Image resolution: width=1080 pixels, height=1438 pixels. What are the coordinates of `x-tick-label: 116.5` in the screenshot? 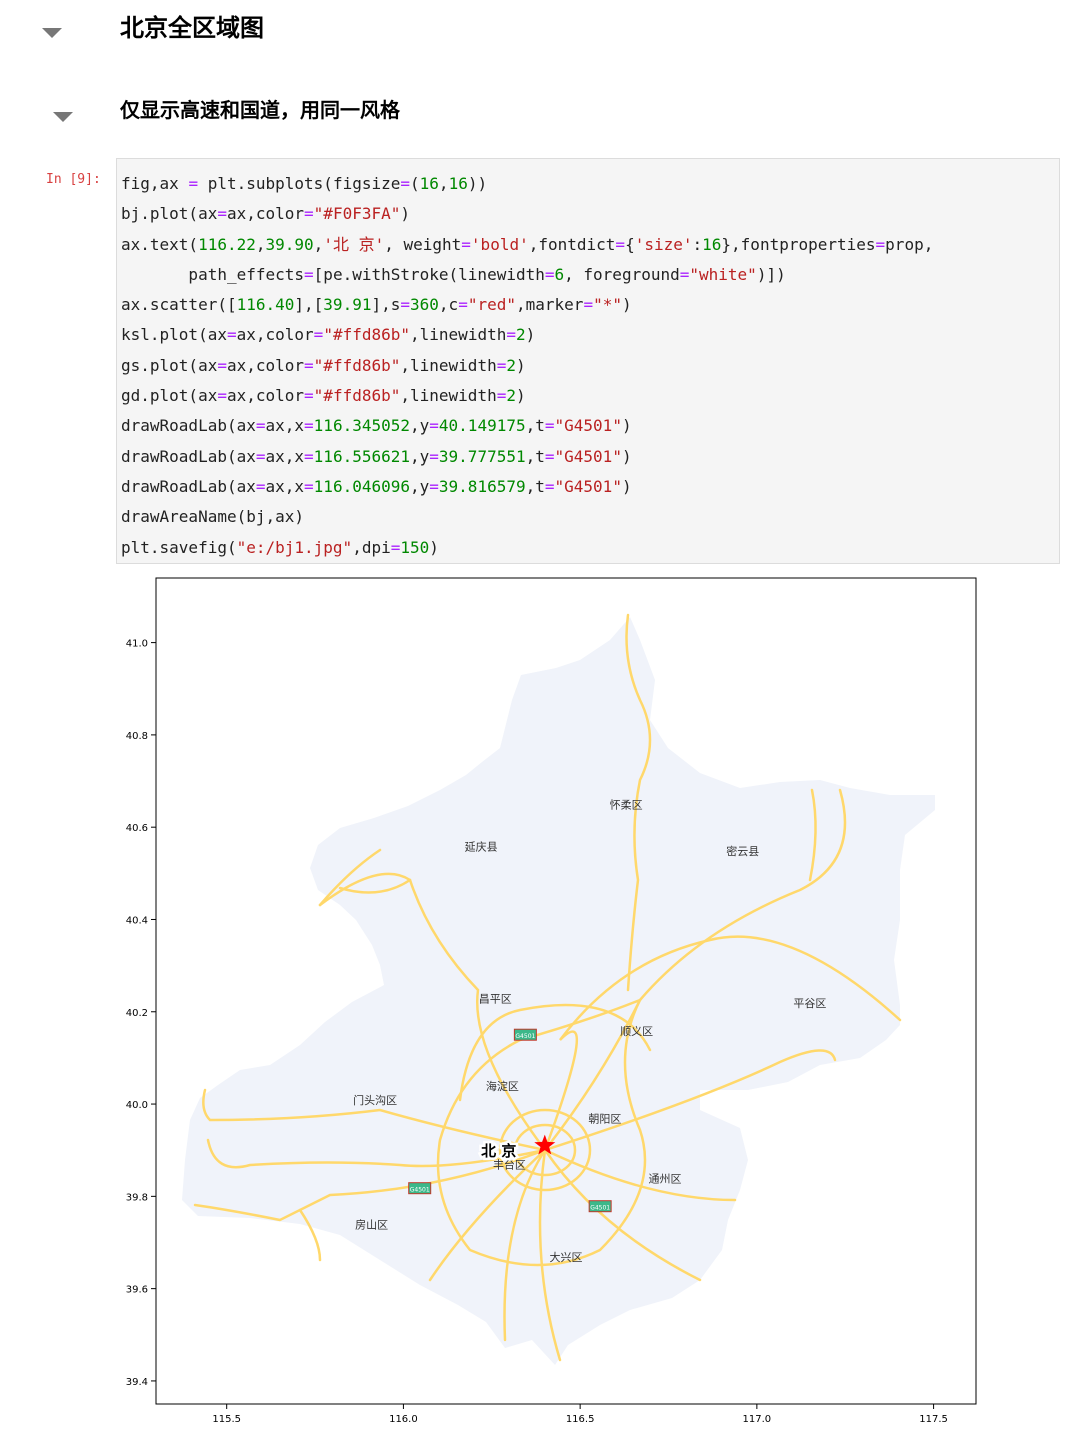 It's located at (580, 1419).